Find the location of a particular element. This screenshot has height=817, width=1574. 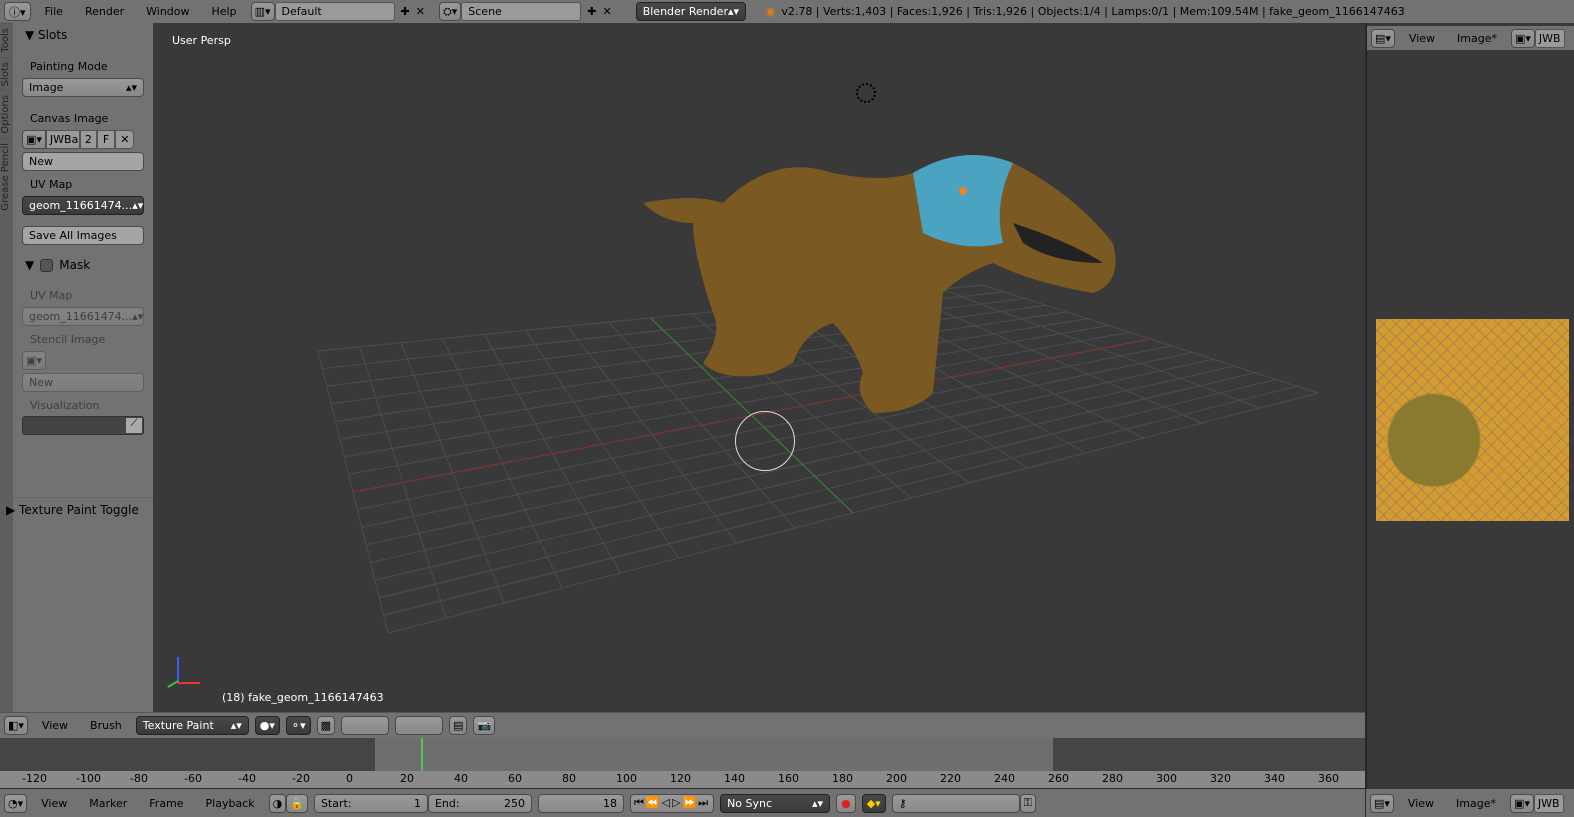

menu-view: View is located at coordinates (55, 725).